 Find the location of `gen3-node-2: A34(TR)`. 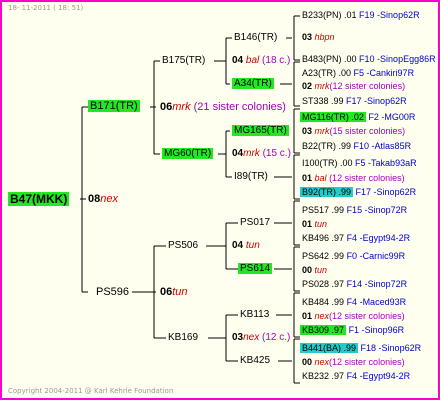

gen3-node-2: A34(TR) is located at coordinates (253, 83).